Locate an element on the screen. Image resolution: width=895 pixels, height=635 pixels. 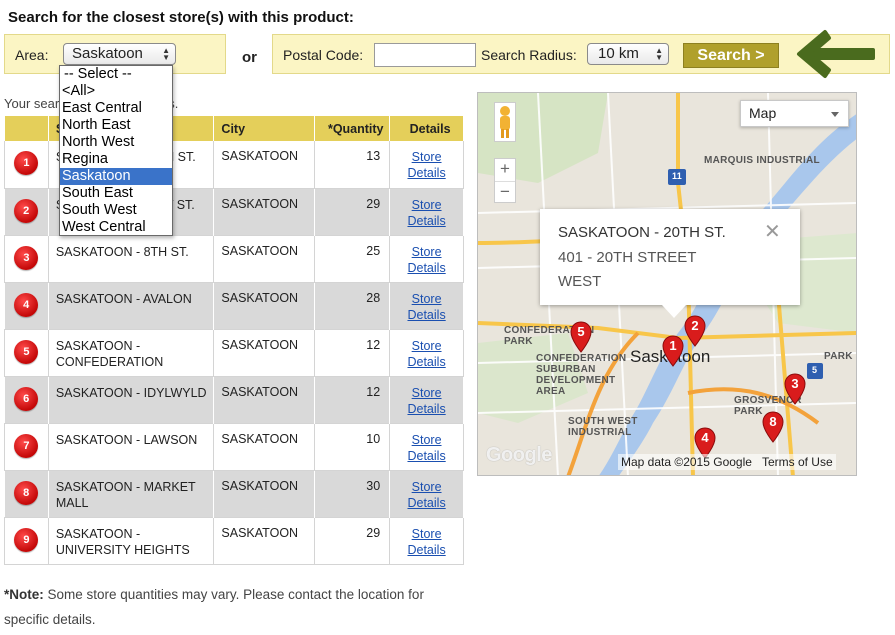
caret-down-icon is located at coordinates (835, 114).